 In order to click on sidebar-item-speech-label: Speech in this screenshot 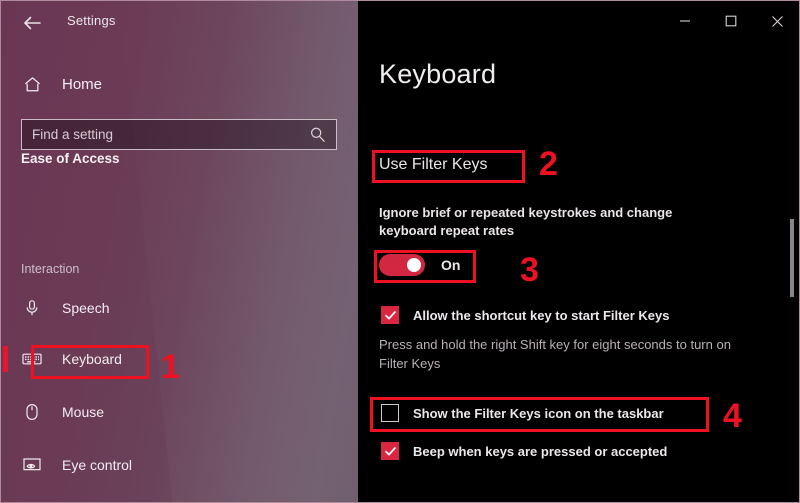, I will do `click(86, 308)`.